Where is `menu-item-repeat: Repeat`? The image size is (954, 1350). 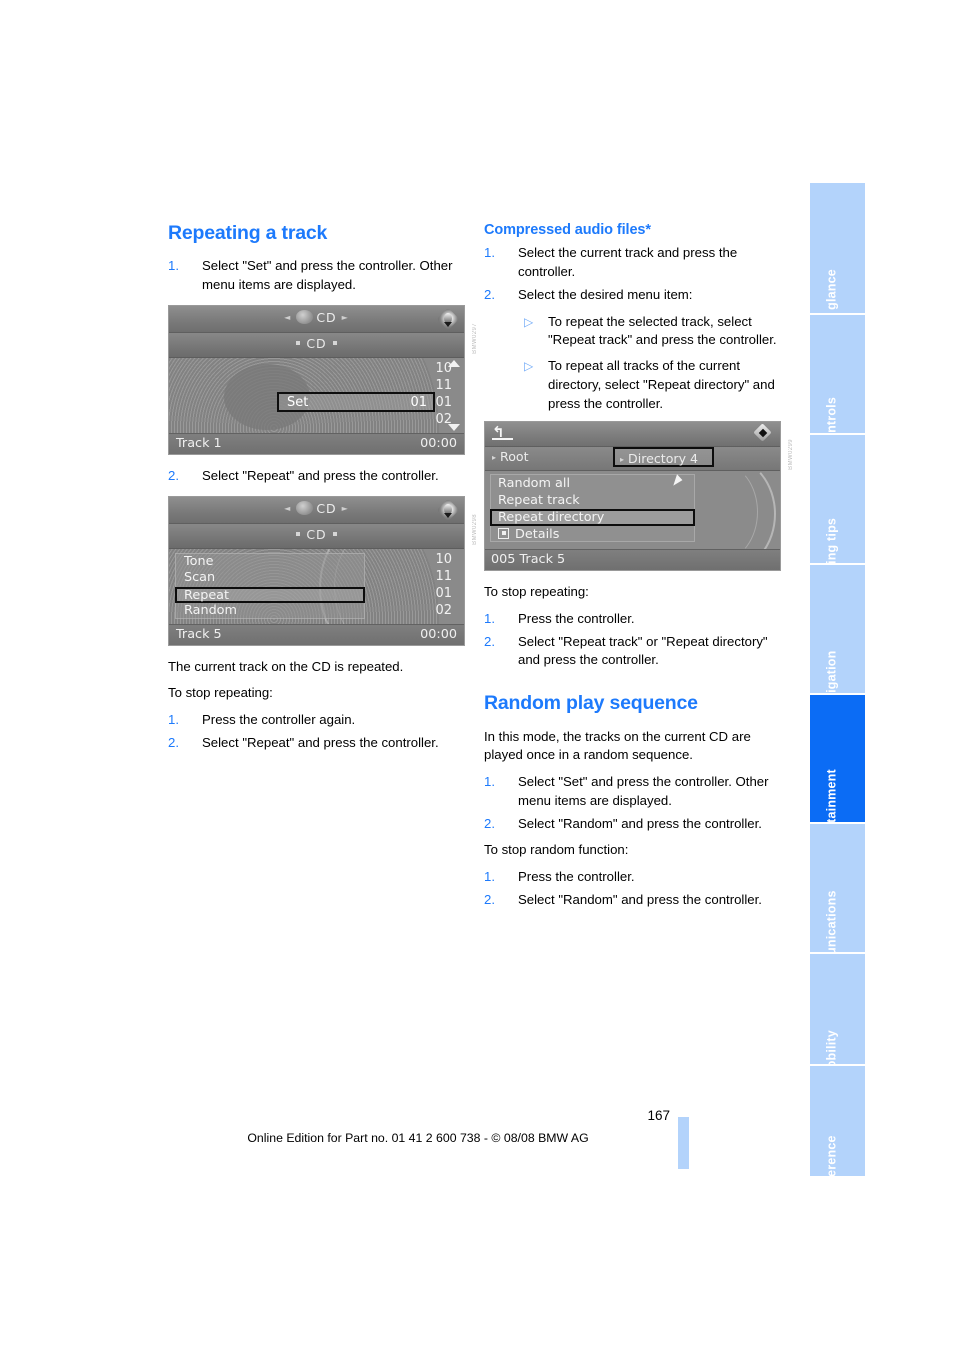 menu-item-repeat: Repeat is located at coordinates (270, 595).